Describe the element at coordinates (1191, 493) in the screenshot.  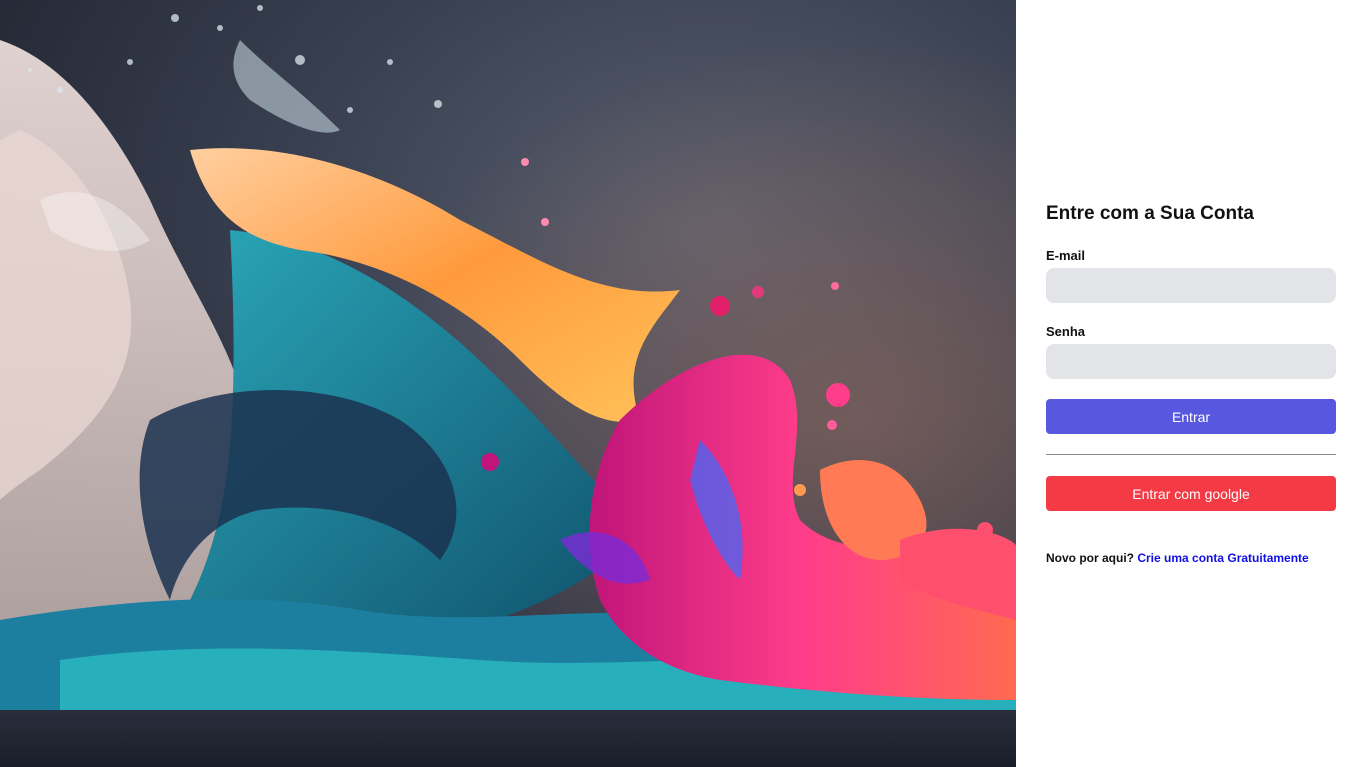
I see `google-login-button: Entrar com goolgle` at that location.